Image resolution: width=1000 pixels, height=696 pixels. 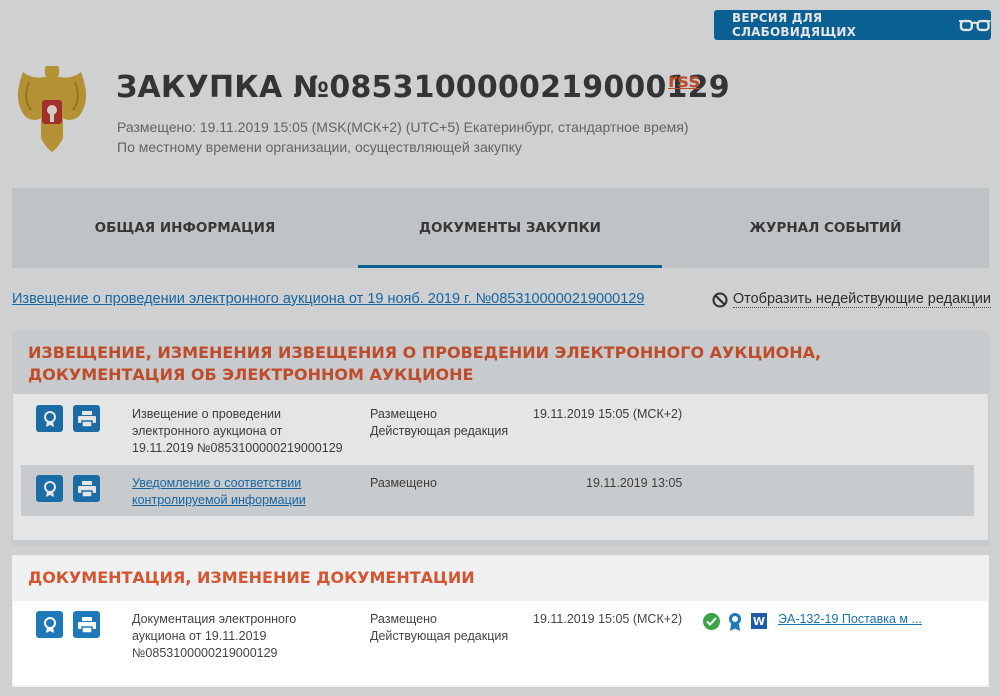 I want to click on accessibility-version-label: ВЕРСИЯ ДЛЯ СЛАБОВИДЯЩИХ, so click(x=794, y=25).